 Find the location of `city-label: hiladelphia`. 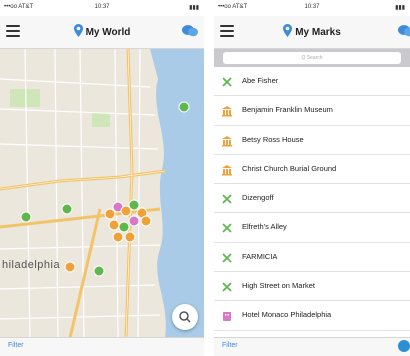

city-label: hiladelphia is located at coordinates (31, 265).